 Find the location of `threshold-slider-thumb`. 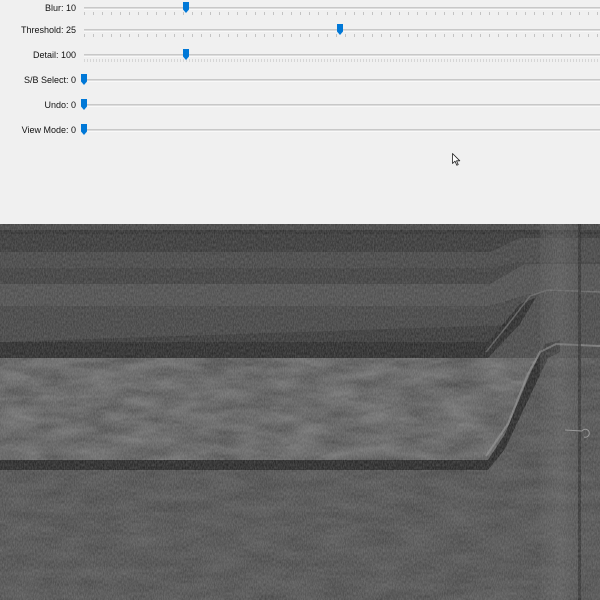

threshold-slider-thumb is located at coordinates (340, 29).